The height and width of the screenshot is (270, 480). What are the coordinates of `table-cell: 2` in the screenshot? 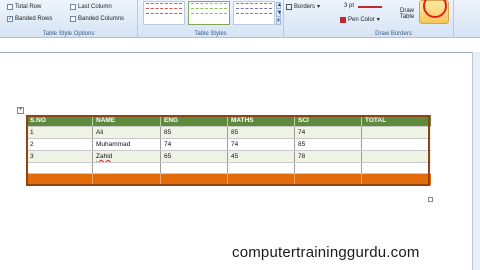 It's located at (59, 144).